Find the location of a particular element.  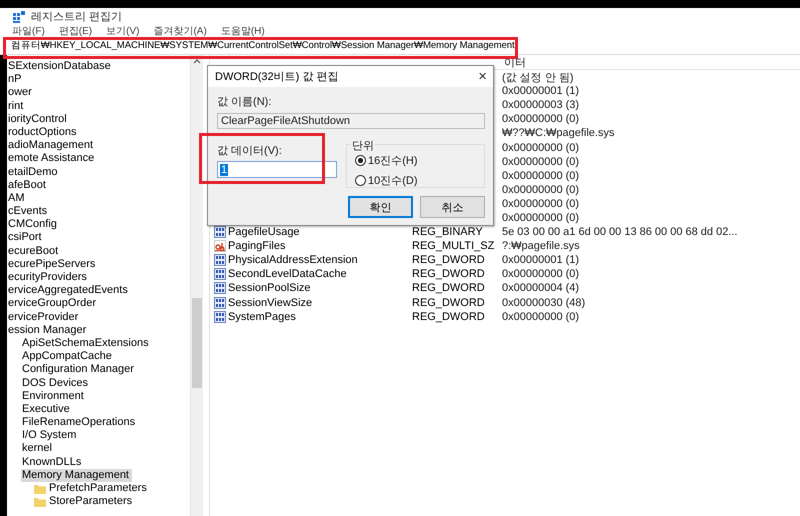

radio-label: 10진수(D) is located at coordinates (393, 180).